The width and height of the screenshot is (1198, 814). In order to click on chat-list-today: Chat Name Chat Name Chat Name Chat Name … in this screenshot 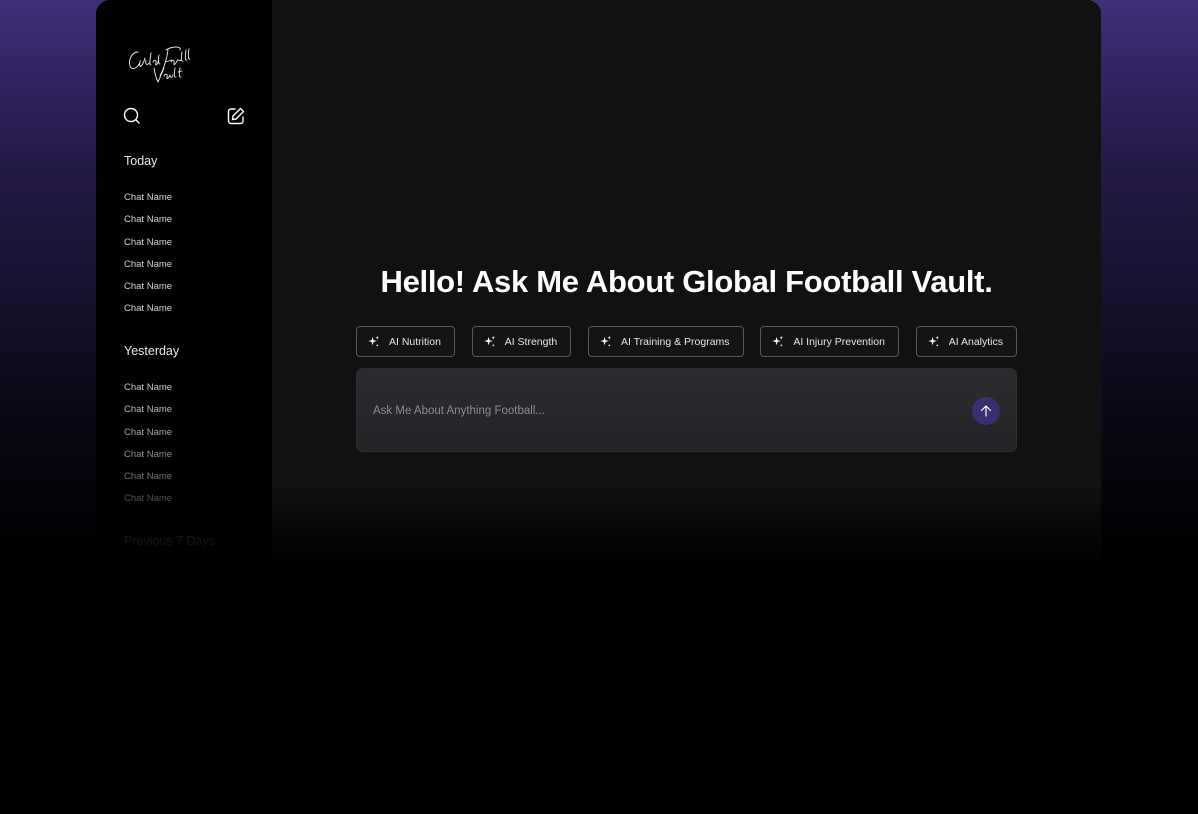, I will do `click(148, 254)`.